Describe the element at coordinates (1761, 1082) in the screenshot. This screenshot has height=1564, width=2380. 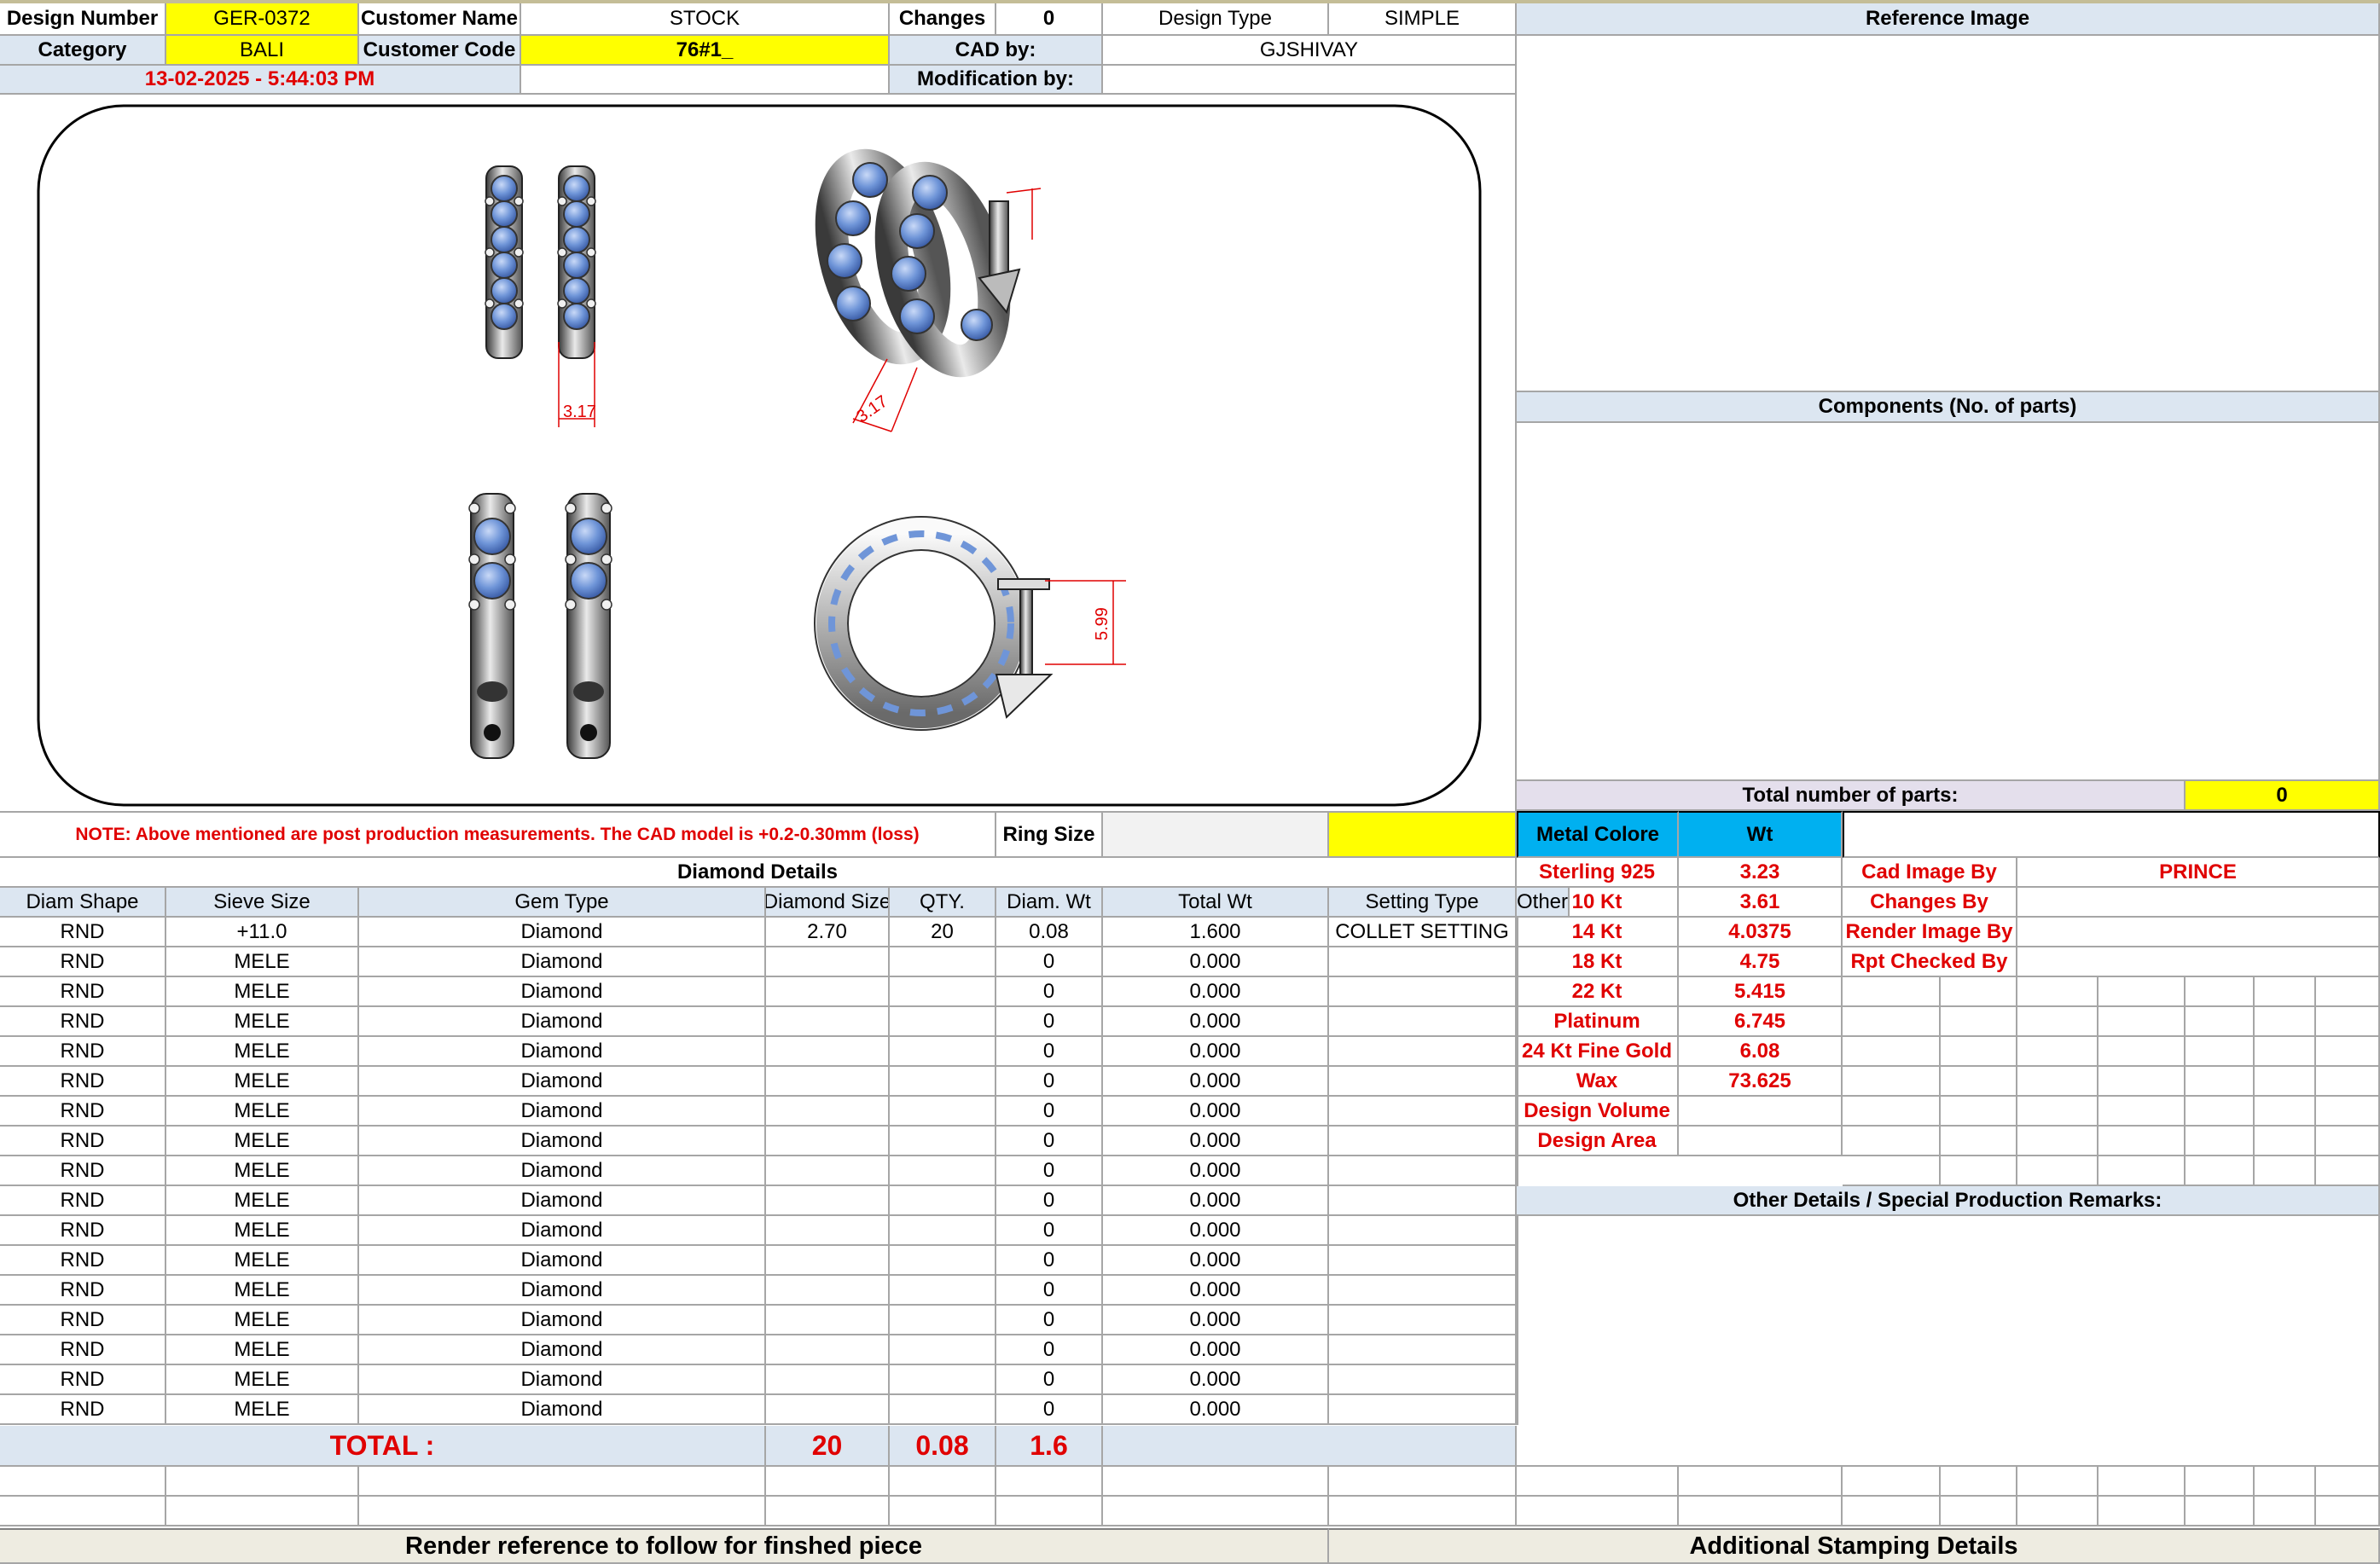
I see `metal-wt: 73.625` at that location.